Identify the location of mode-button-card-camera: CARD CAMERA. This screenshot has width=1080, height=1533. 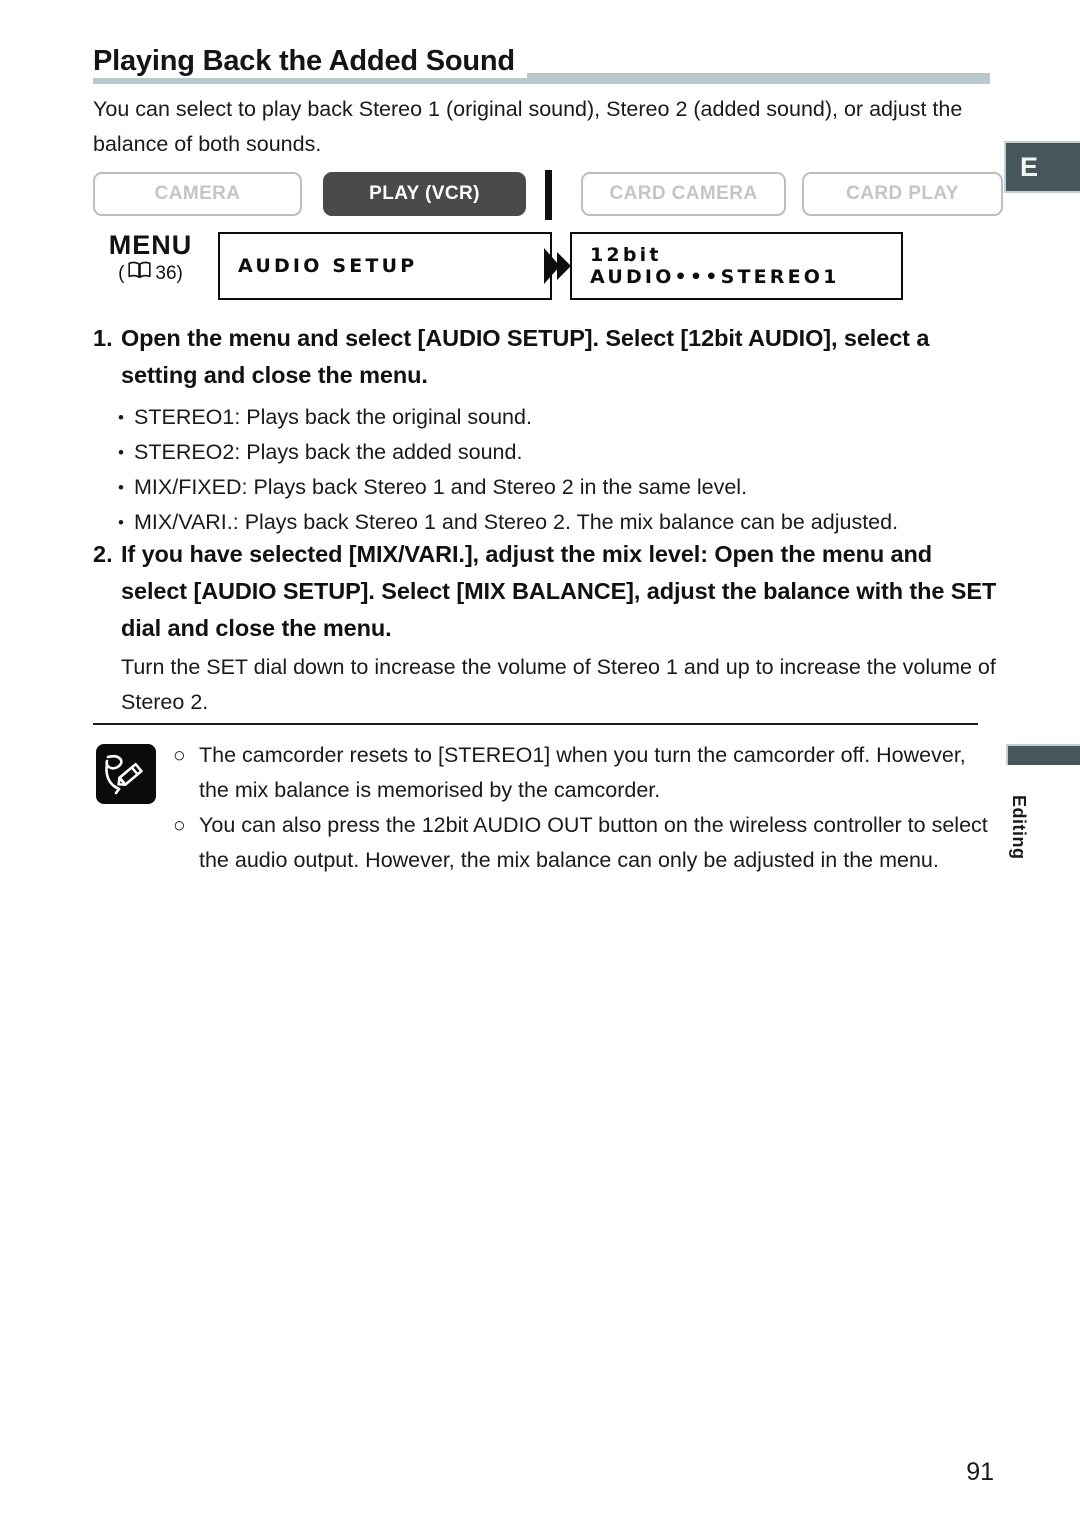
(683, 194).